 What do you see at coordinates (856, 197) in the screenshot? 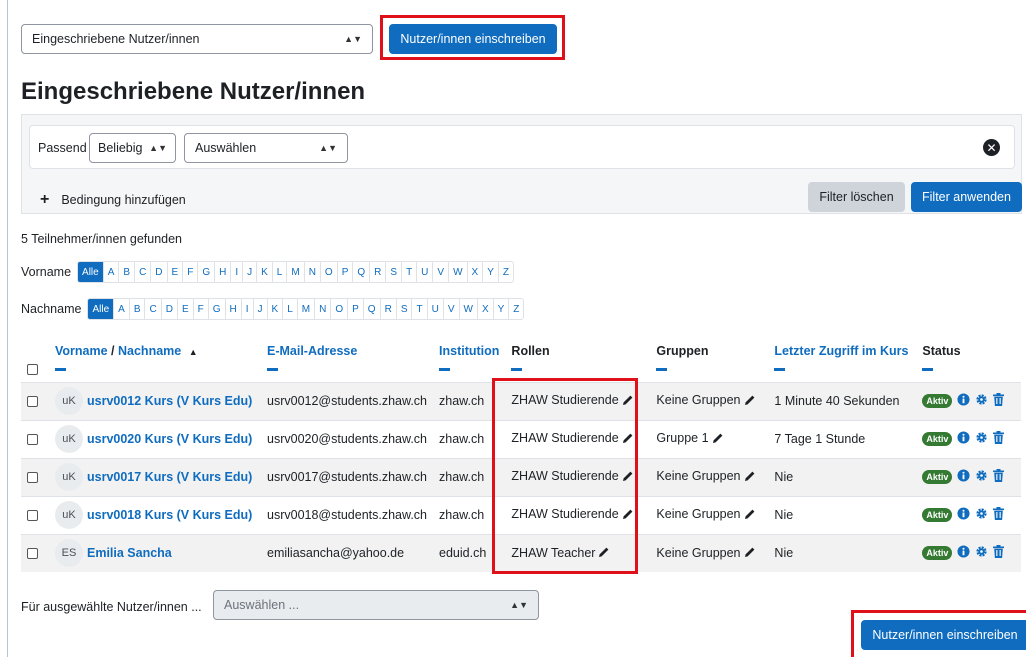
I see `clear-filters-button: Filter löschen` at bounding box center [856, 197].